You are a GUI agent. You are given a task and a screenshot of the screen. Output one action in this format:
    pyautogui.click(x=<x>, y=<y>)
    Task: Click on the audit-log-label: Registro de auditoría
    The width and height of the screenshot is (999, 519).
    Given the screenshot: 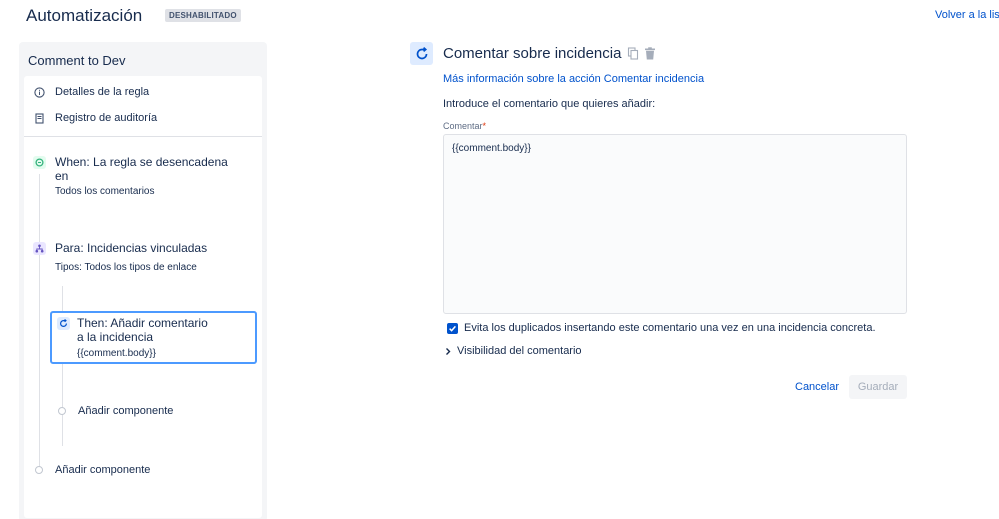 What is the action you would take?
    pyautogui.click(x=106, y=118)
    